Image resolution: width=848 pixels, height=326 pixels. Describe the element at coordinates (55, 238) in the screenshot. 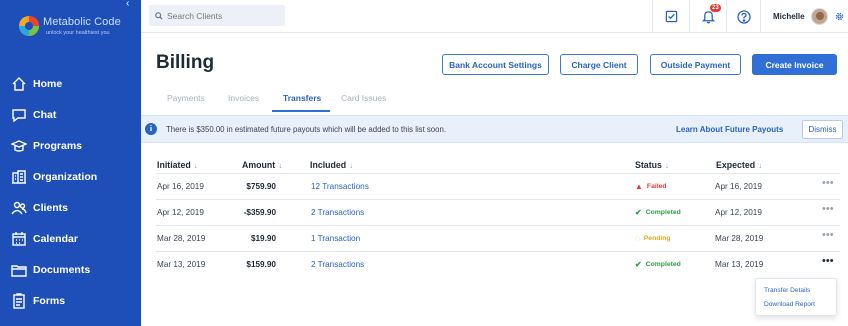

I see `sidebar-item-label: Calendar` at that location.